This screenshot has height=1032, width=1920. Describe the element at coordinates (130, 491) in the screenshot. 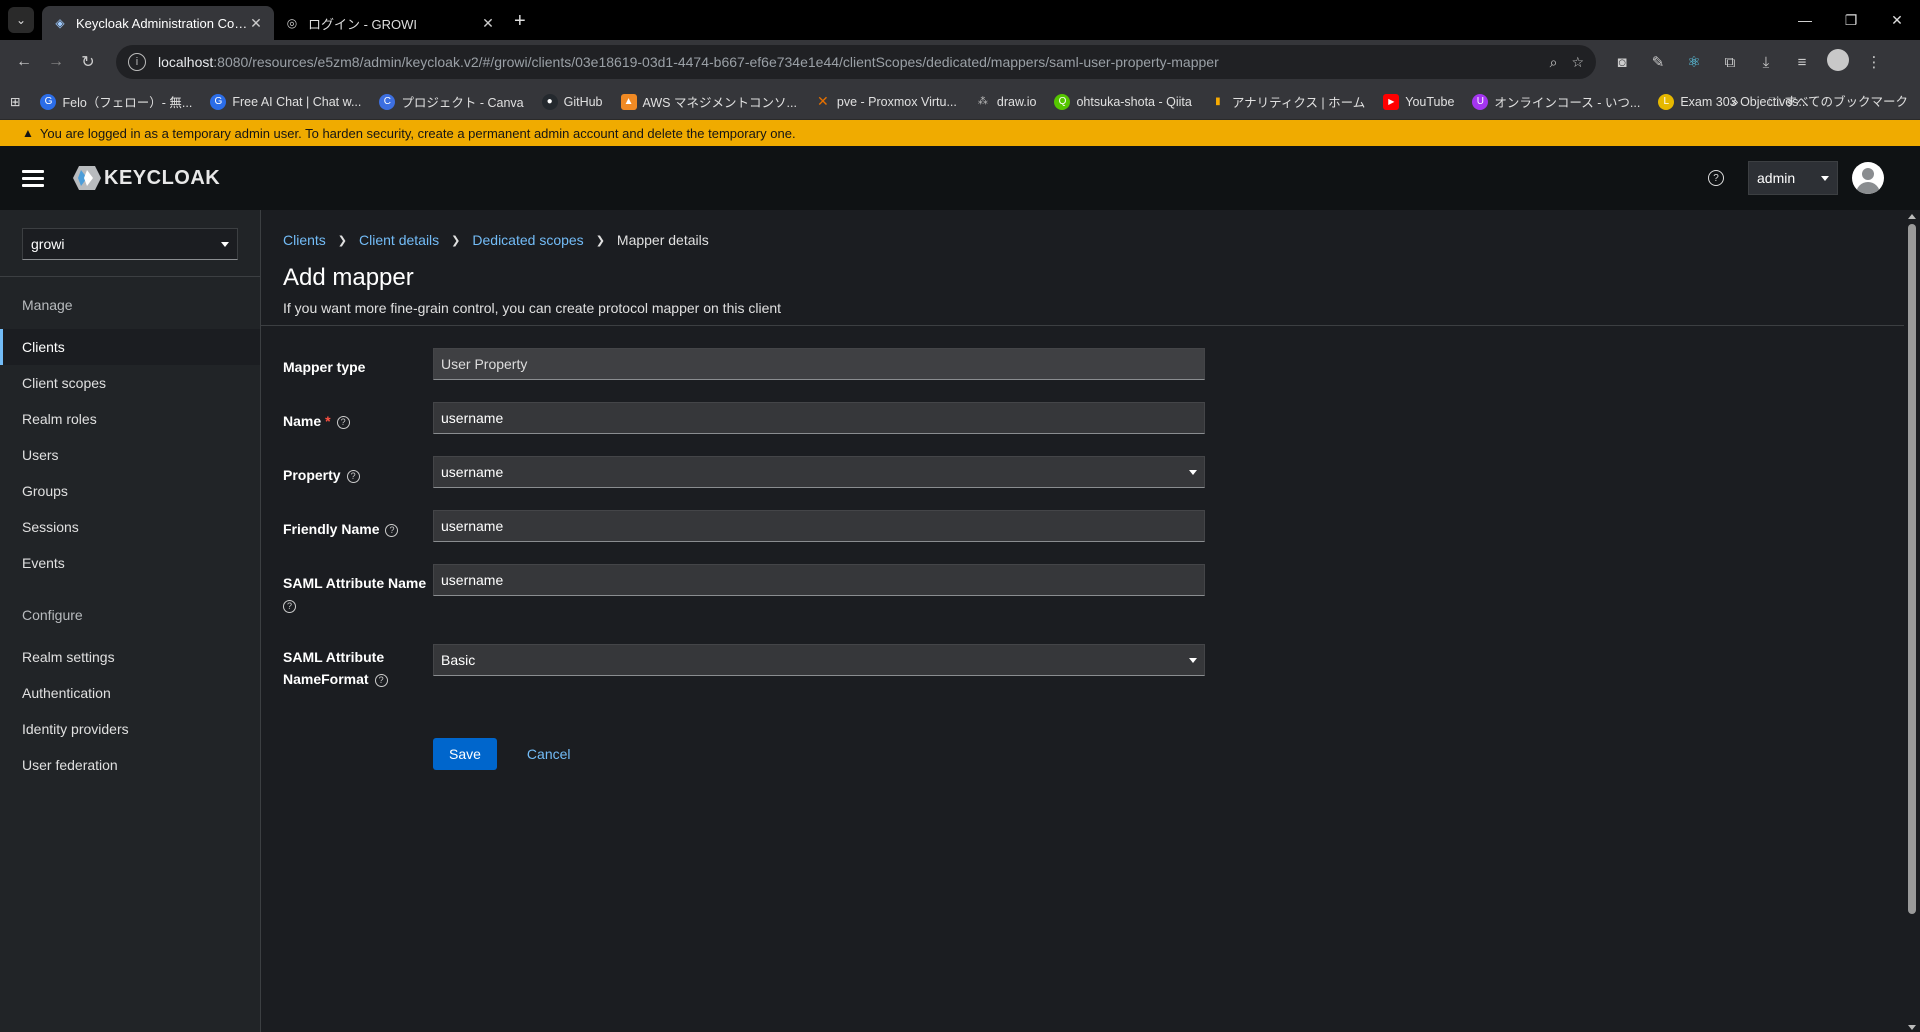

I see `sidebar-item-groups: Groups` at that location.